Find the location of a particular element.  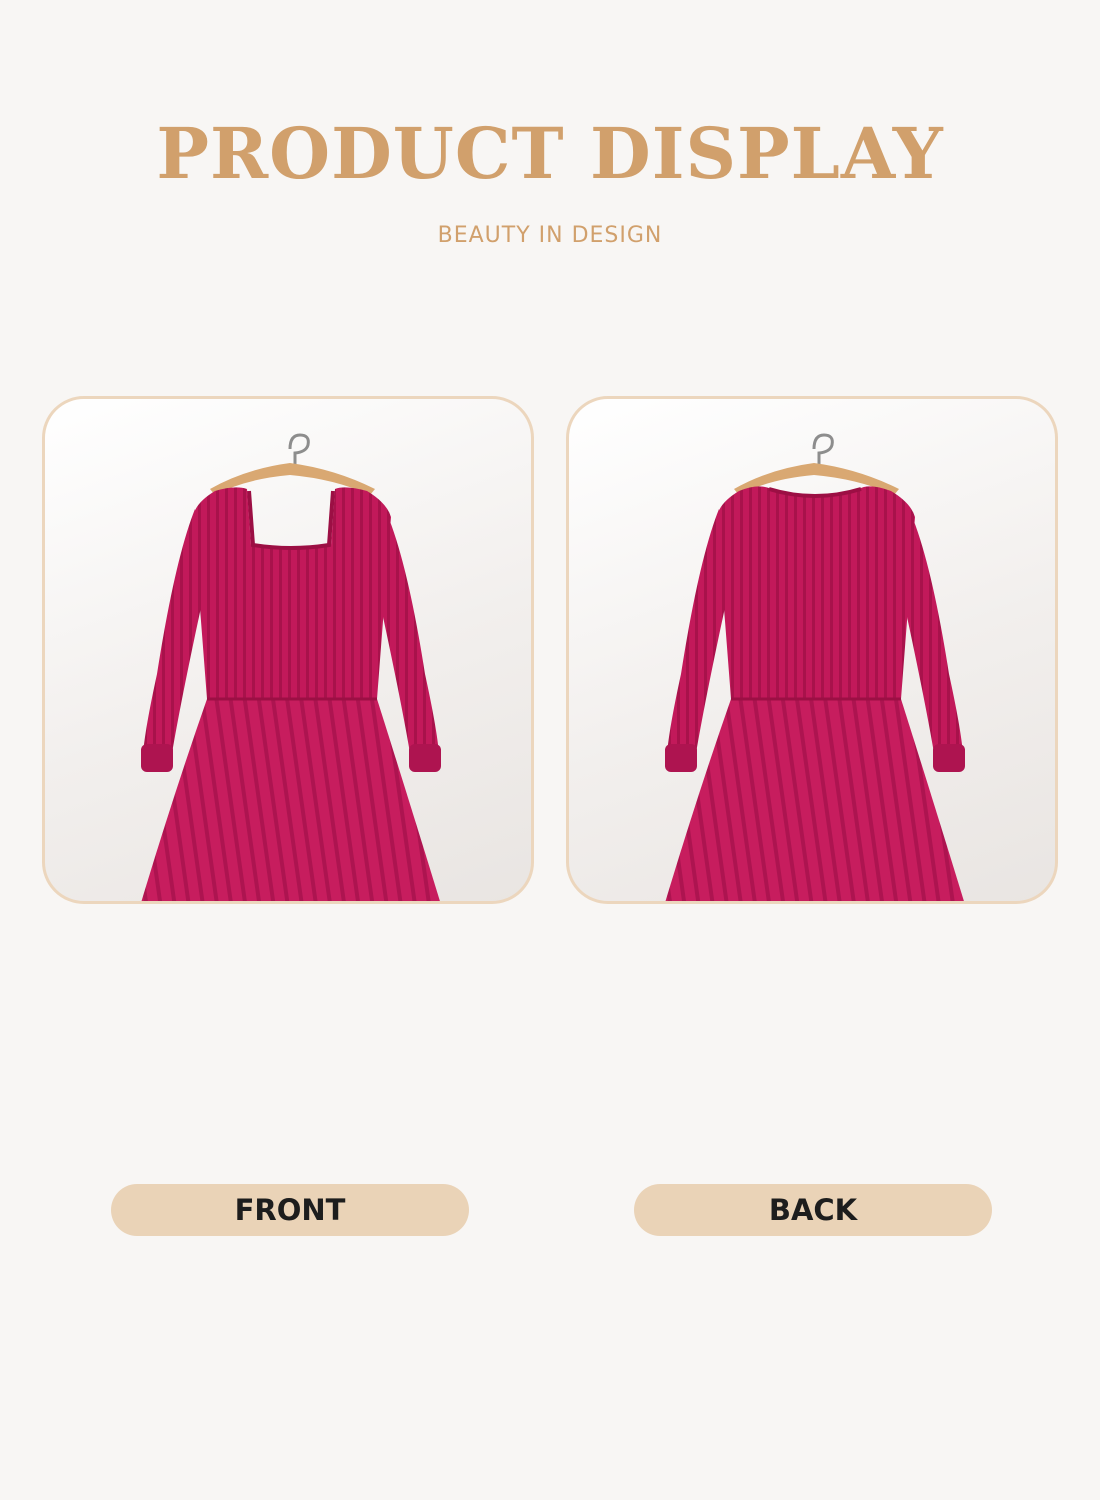

page-title: PRODUCT DISPLAY is located at coordinates (550, 153).